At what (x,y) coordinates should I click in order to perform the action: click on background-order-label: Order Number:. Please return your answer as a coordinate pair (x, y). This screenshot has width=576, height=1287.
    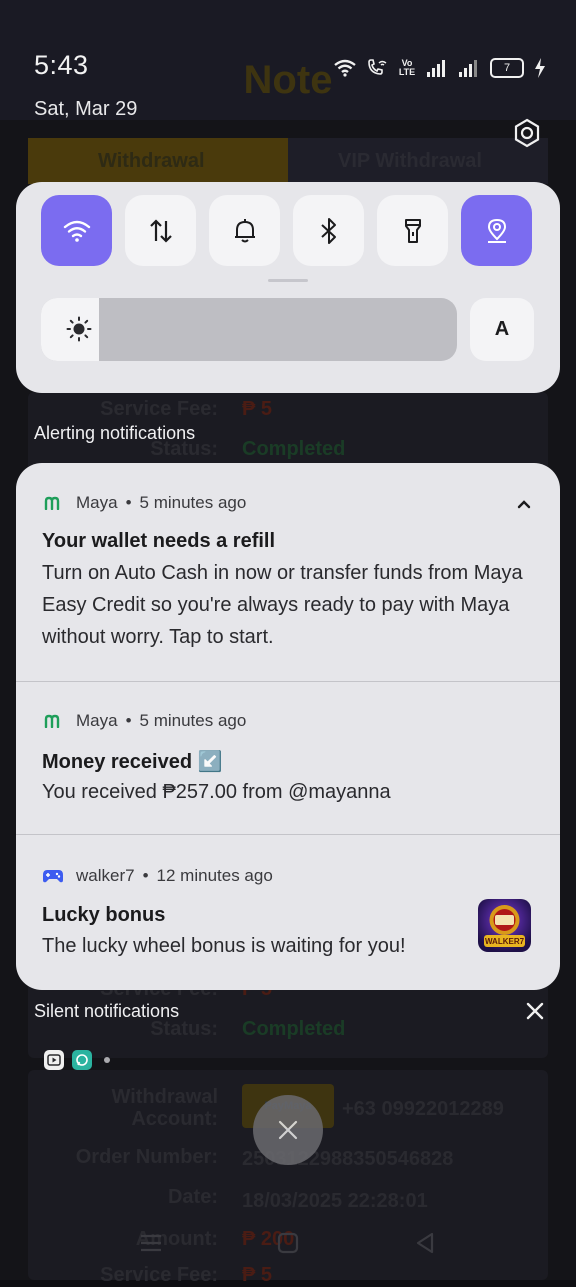
    Looking at the image, I should click on (146, 1157).